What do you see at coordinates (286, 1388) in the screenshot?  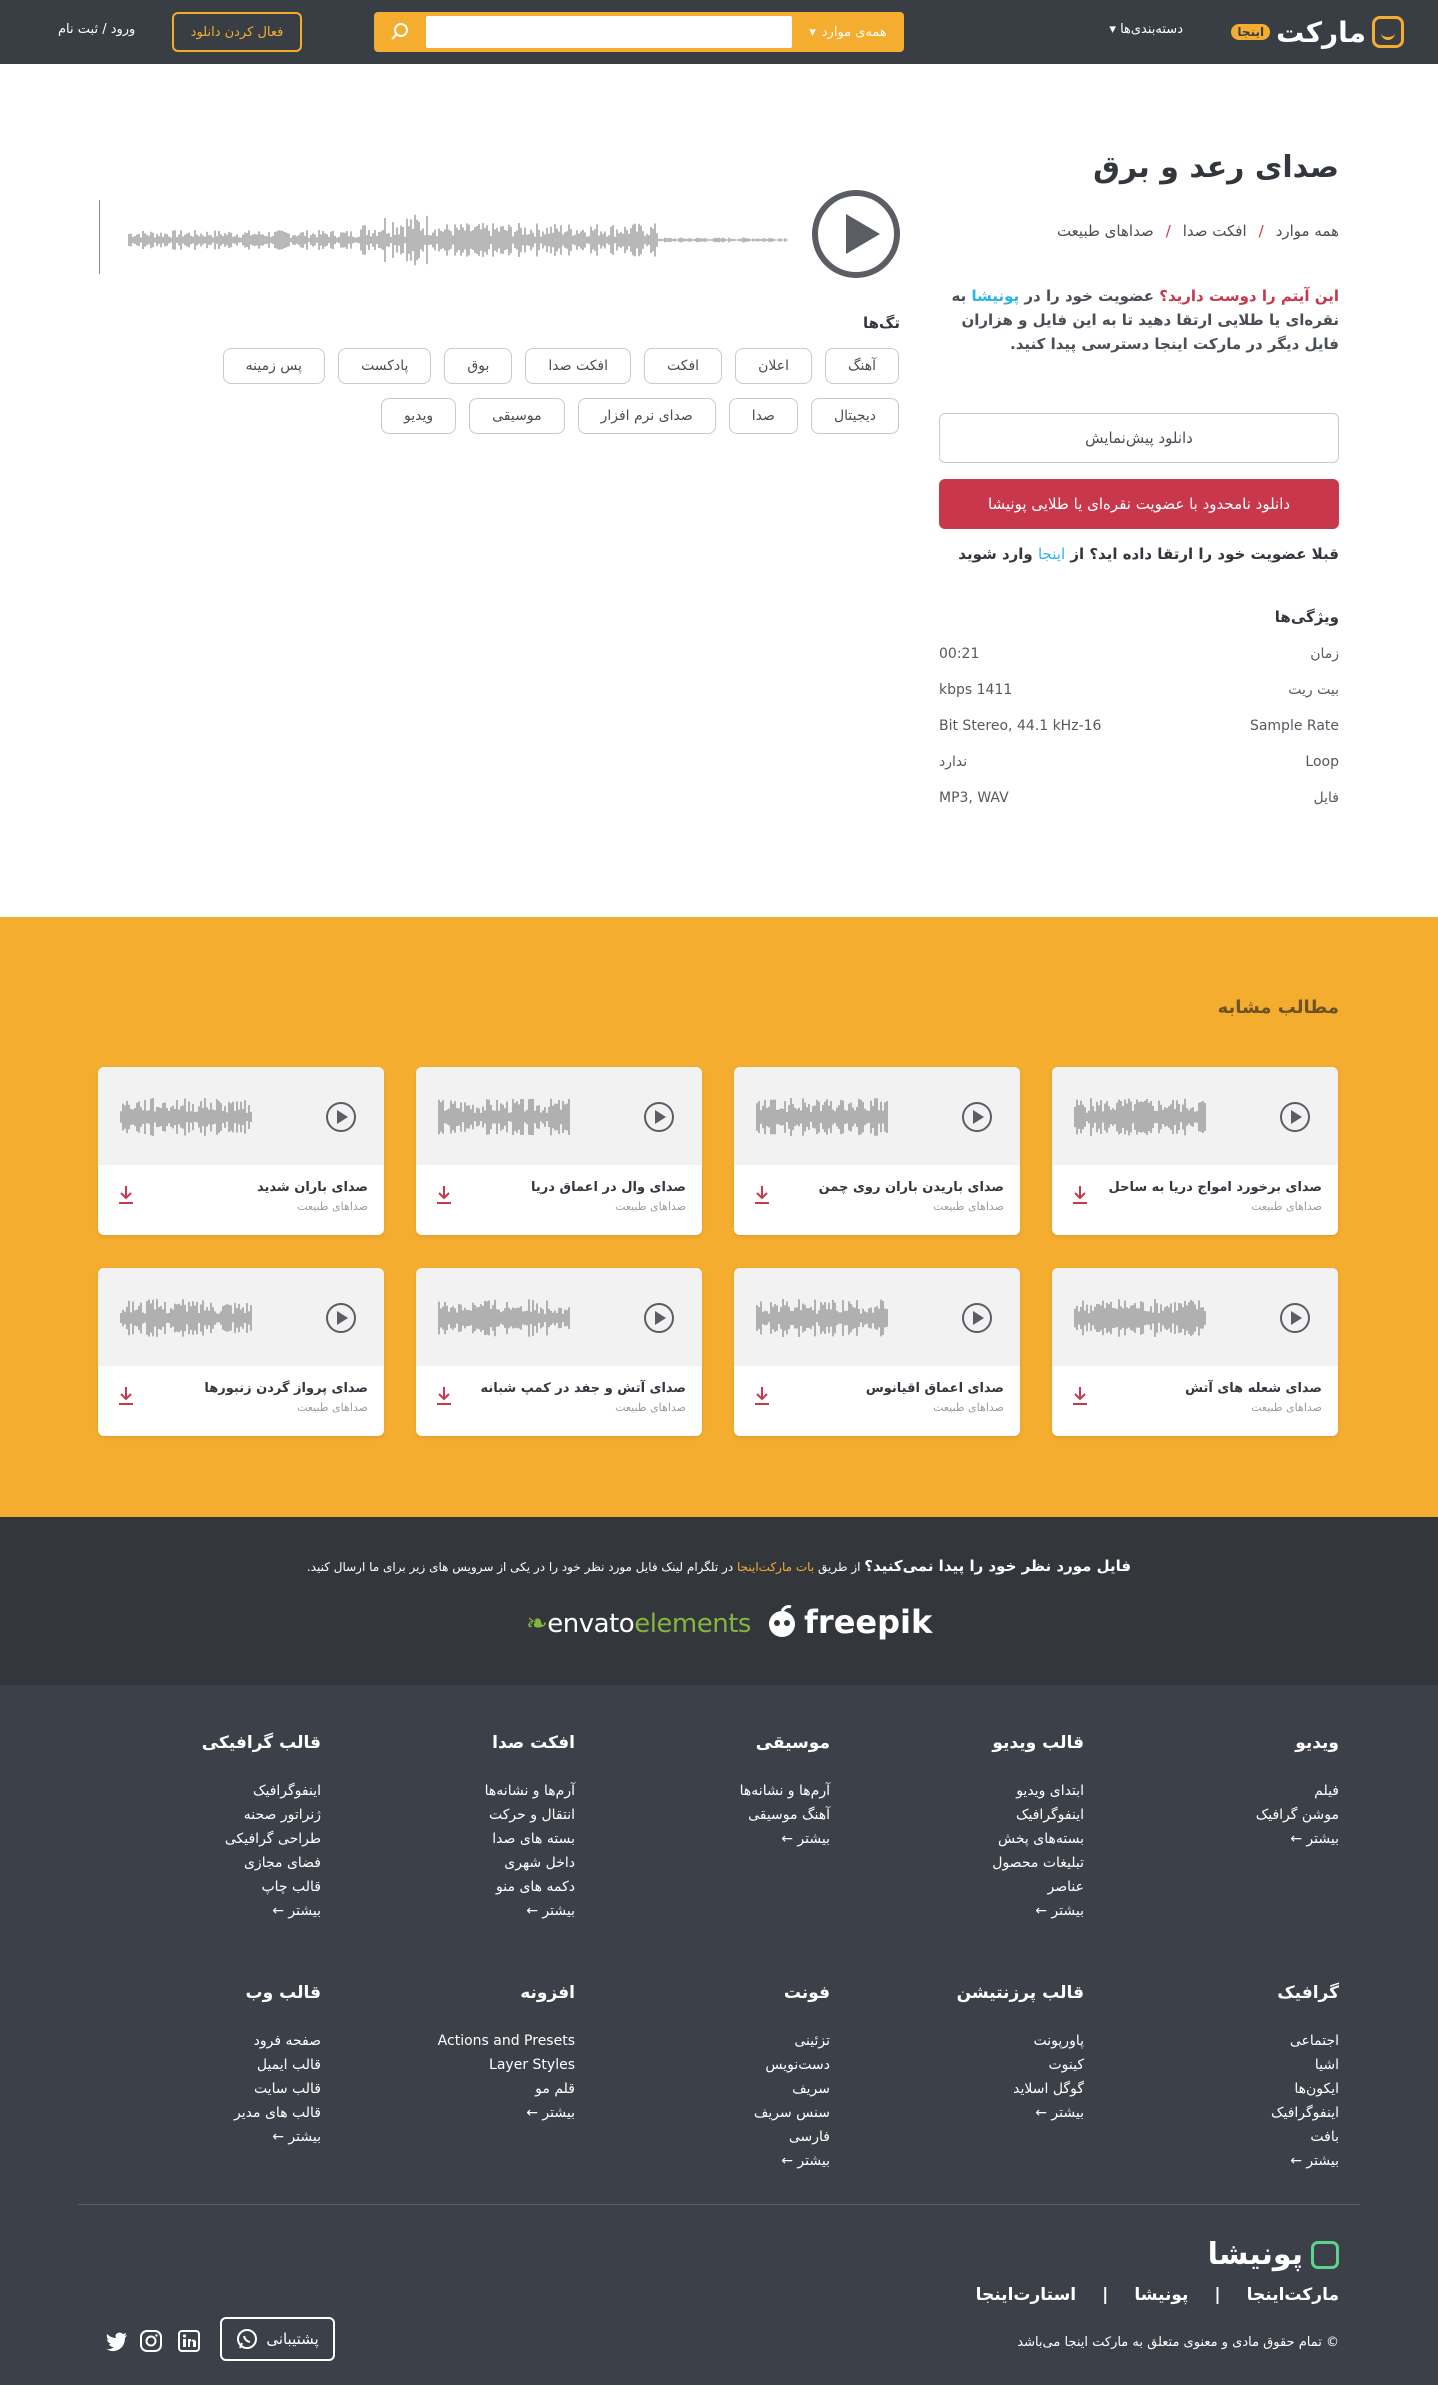 I see `card-title: صدای پرواز گردن زنبورها` at bounding box center [286, 1388].